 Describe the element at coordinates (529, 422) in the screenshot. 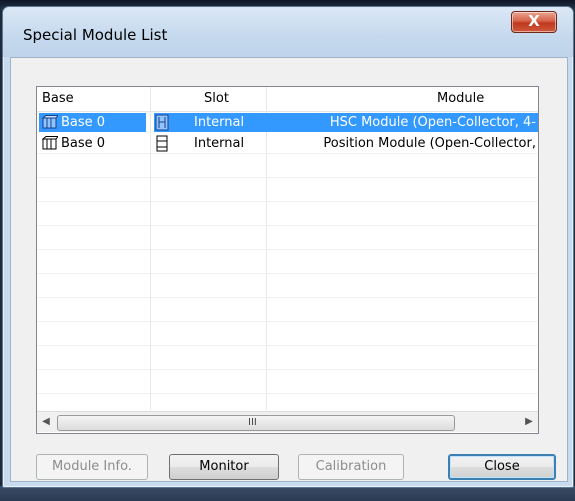

I see `scroll-right-arrow-icon: ▶` at that location.